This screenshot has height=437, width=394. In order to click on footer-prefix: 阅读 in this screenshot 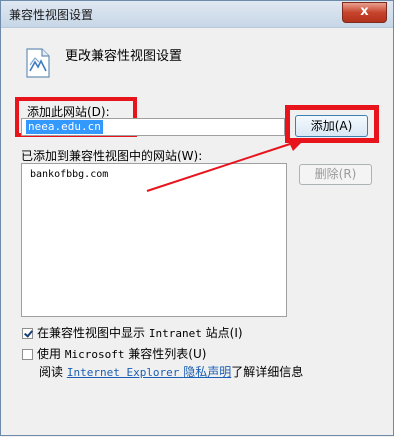, I will do `click(51, 372)`.